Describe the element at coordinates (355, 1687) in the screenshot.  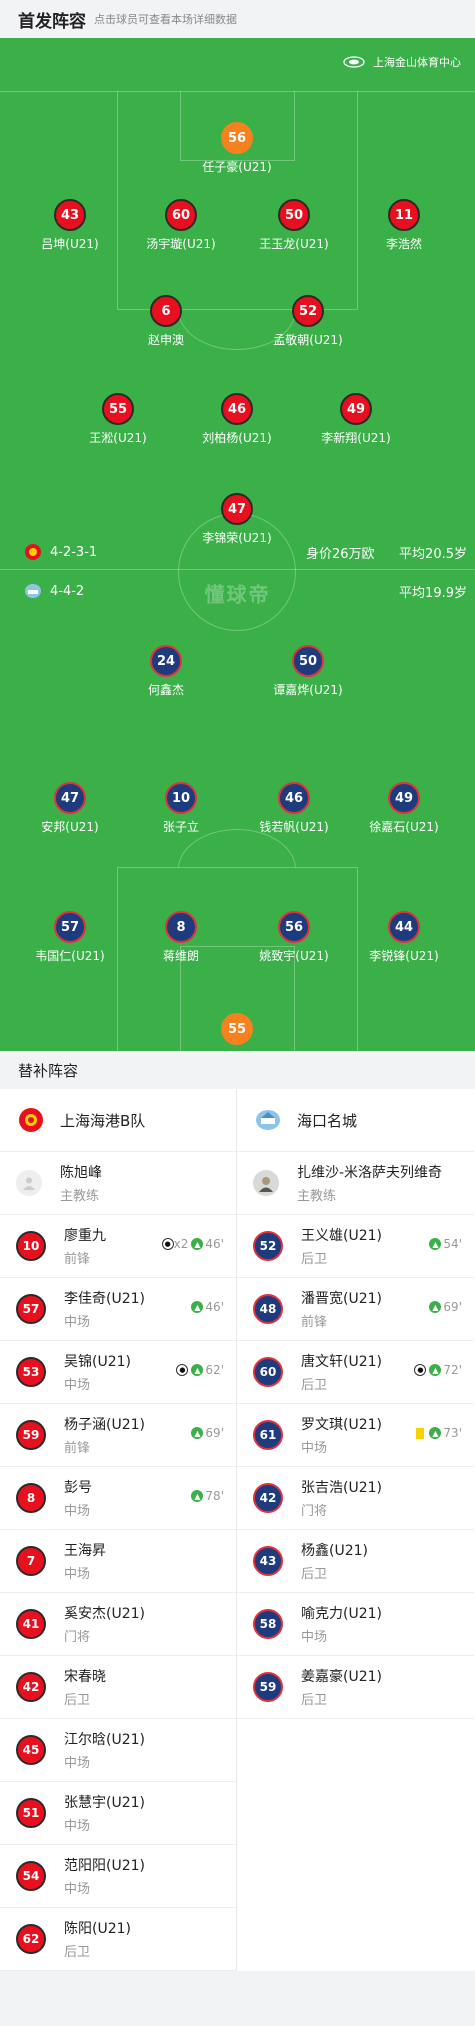
I see `away-bench-row: 59 姜嘉豪(U21) 后卫` at that location.